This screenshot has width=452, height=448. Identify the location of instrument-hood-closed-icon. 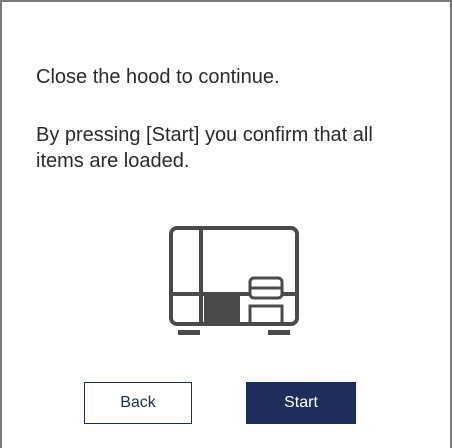
(234, 280).